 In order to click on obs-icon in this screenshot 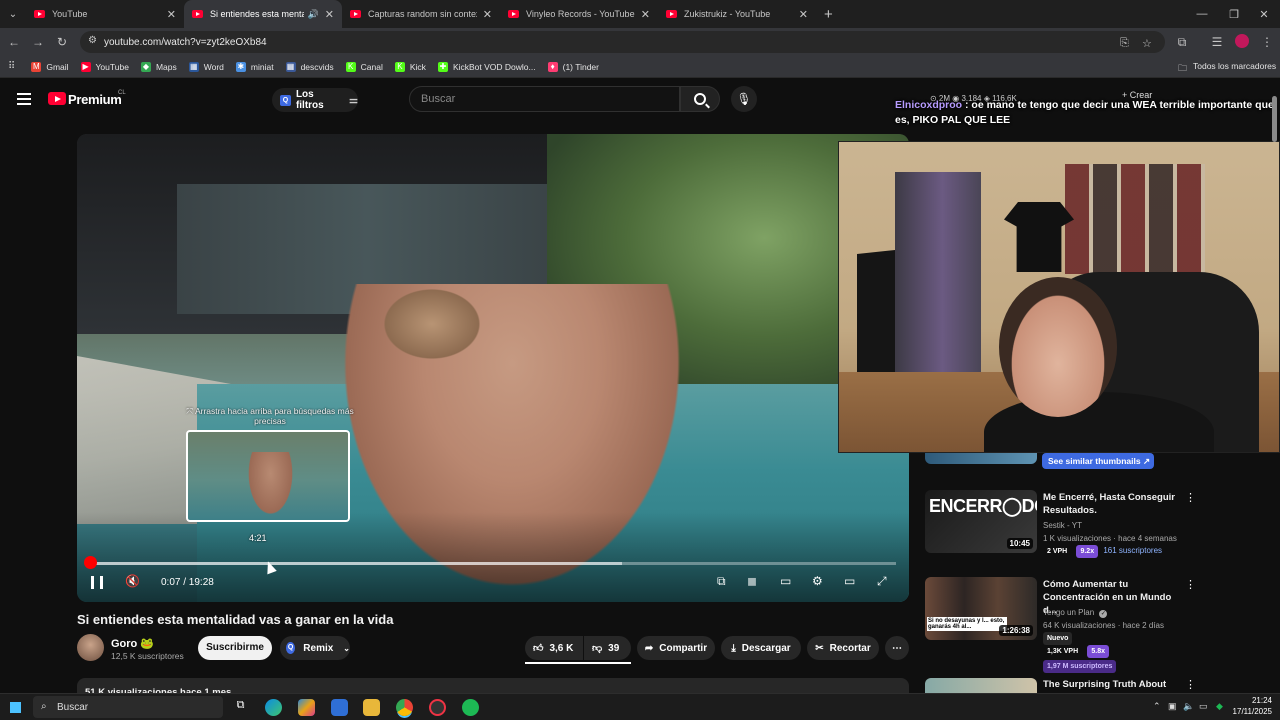, I will do `click(437, 707)`.